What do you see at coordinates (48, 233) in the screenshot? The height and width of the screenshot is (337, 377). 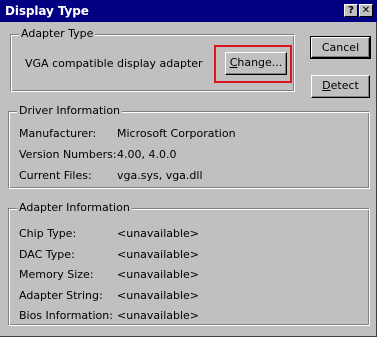 I see `chip-type-key: Chip Type:` at bounding box center [48, 233].